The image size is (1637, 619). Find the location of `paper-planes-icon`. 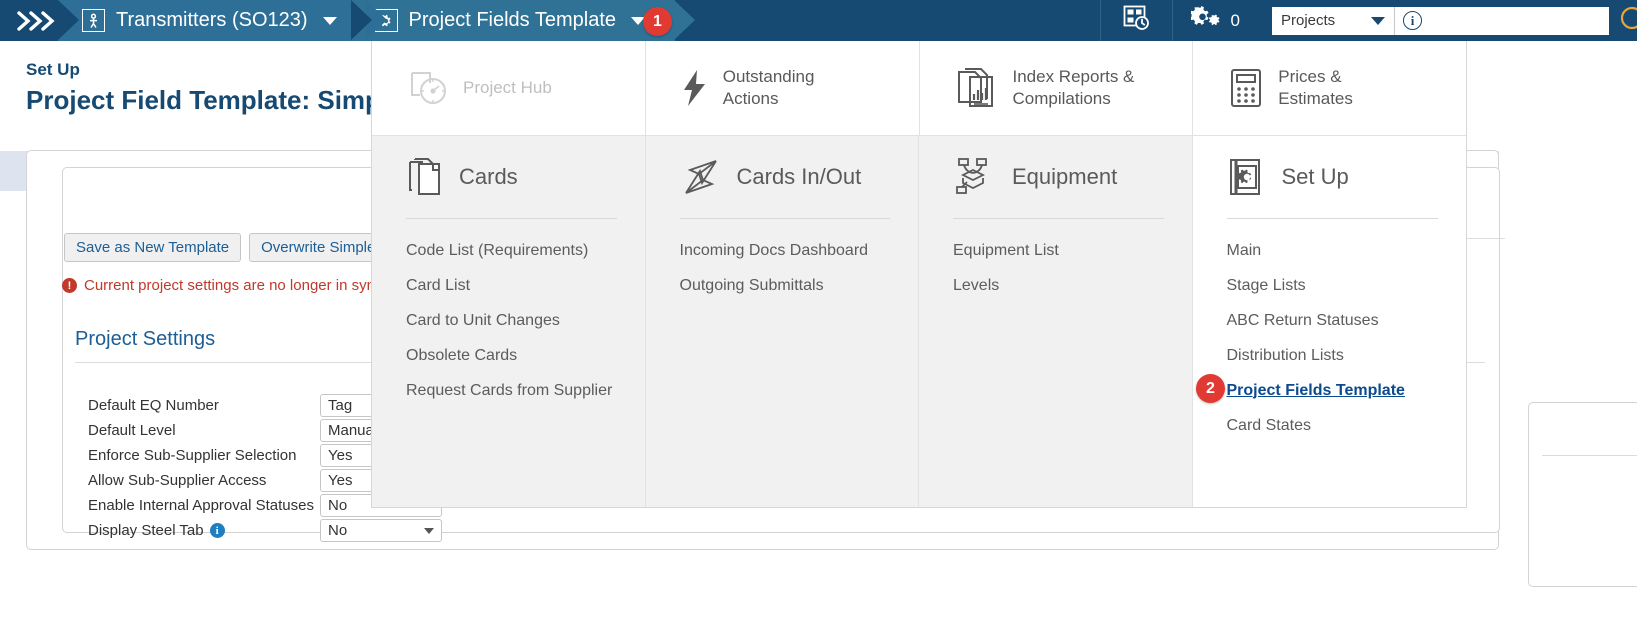

paper-planes-icon is located at coordinates (701, 177).